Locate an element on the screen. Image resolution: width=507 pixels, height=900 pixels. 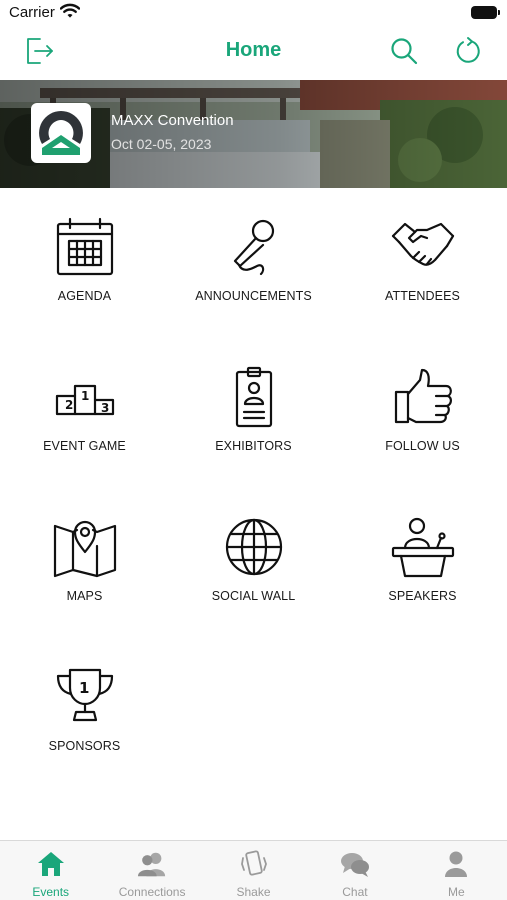
menu-item-attendees: ATTENDEES is located at coordinates (422, 263).